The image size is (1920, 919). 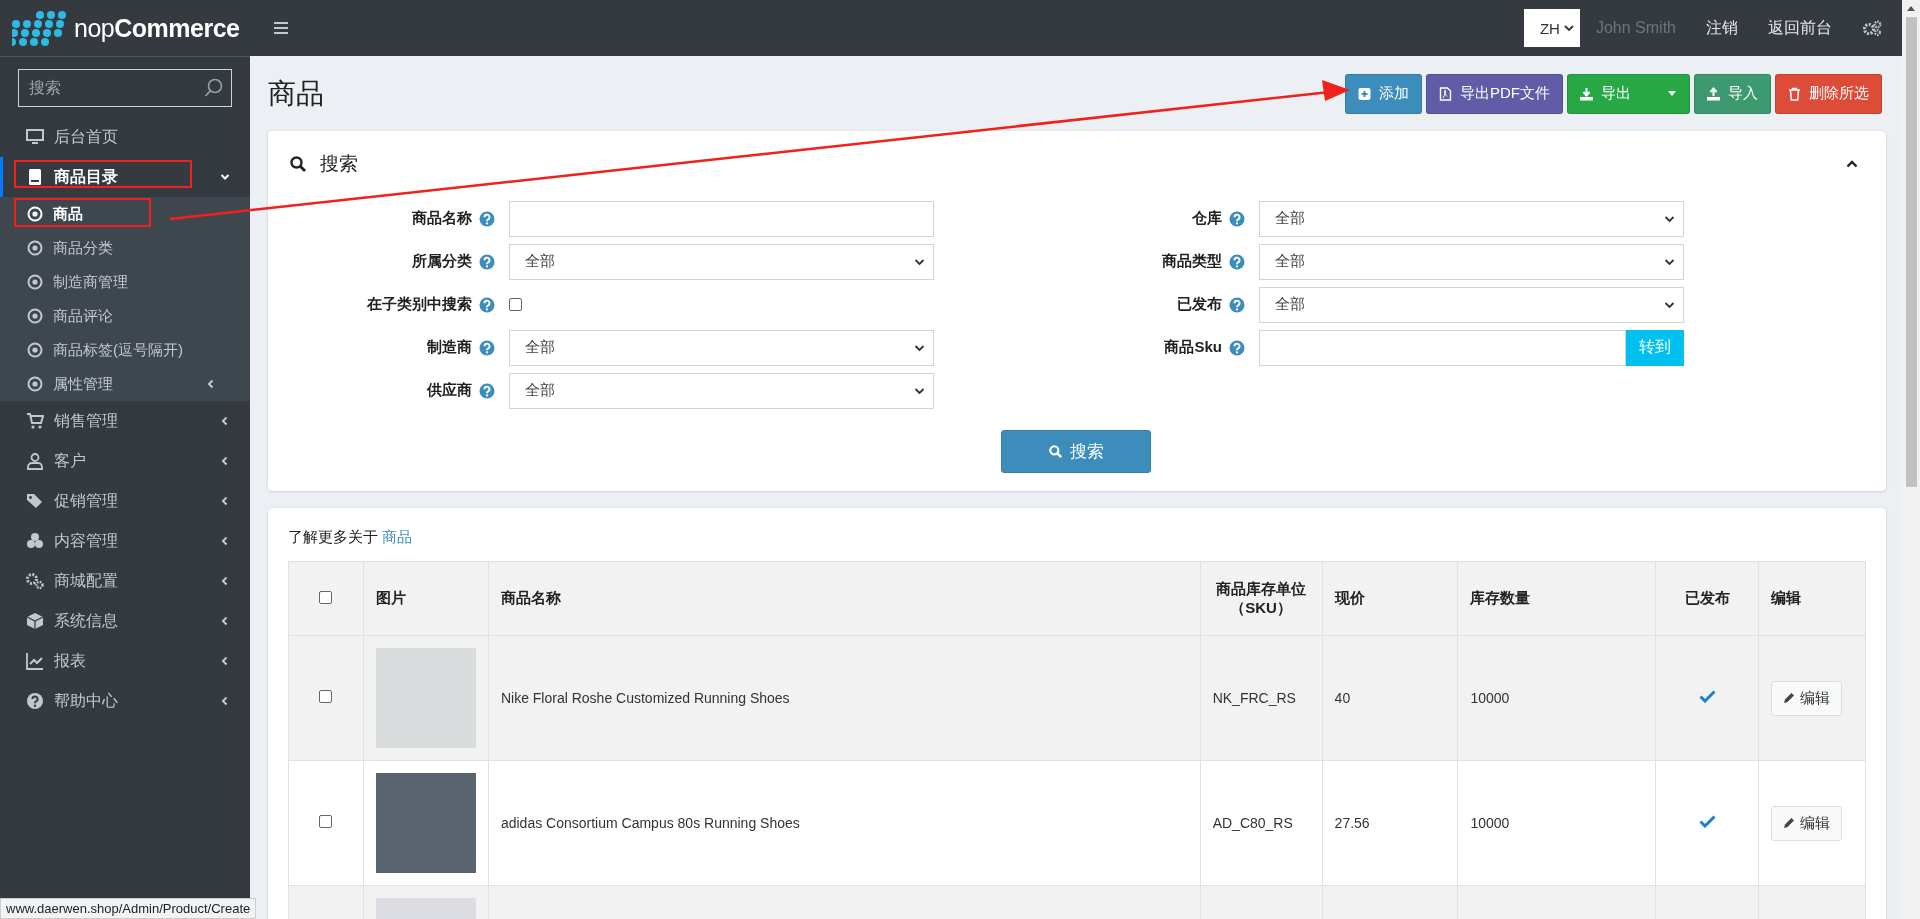 I want to click on pdf-file-icon, so click(x=1445, y=93).